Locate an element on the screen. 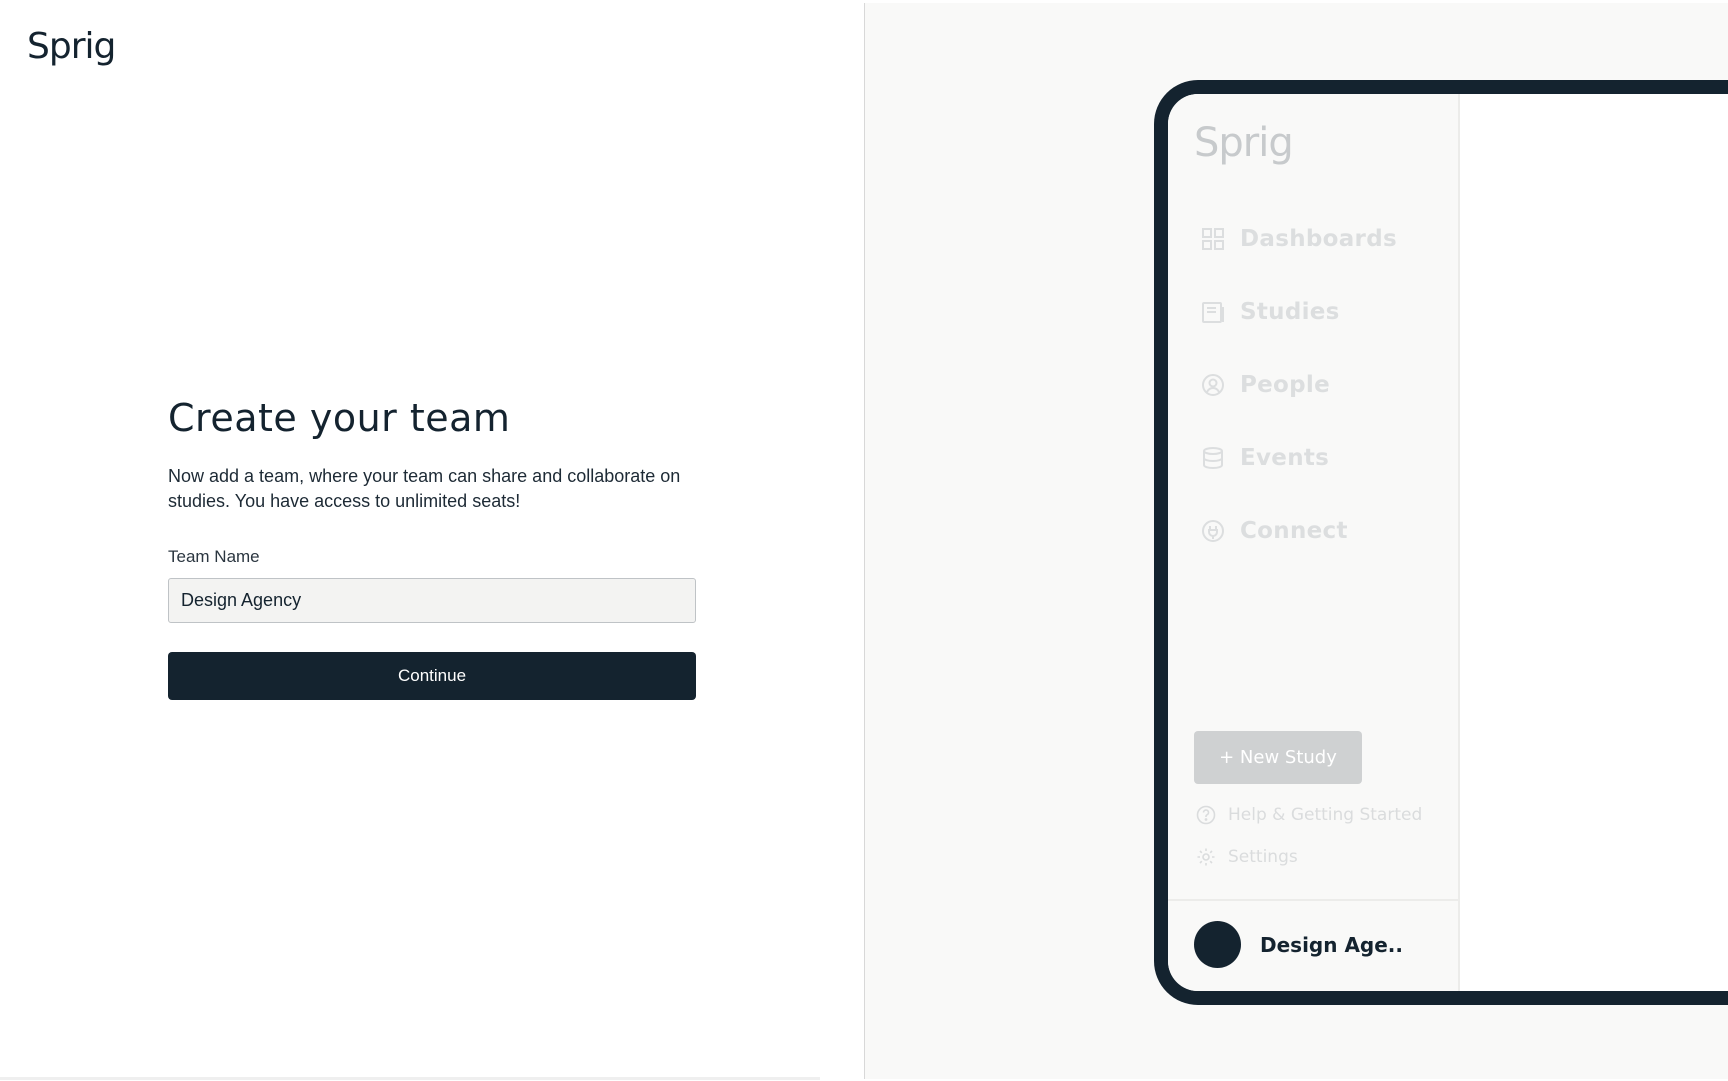 Image resolution: width=1728 pixels, height=1081 pixels. preview-nav-item-events: Events is located at coordinates (1298, 457).